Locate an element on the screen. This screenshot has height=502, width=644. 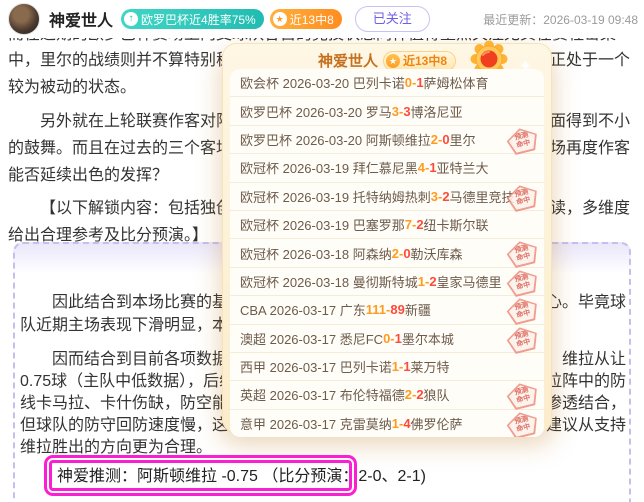
up-arrow-icon: ↑ is located at coordinates (131, 19).